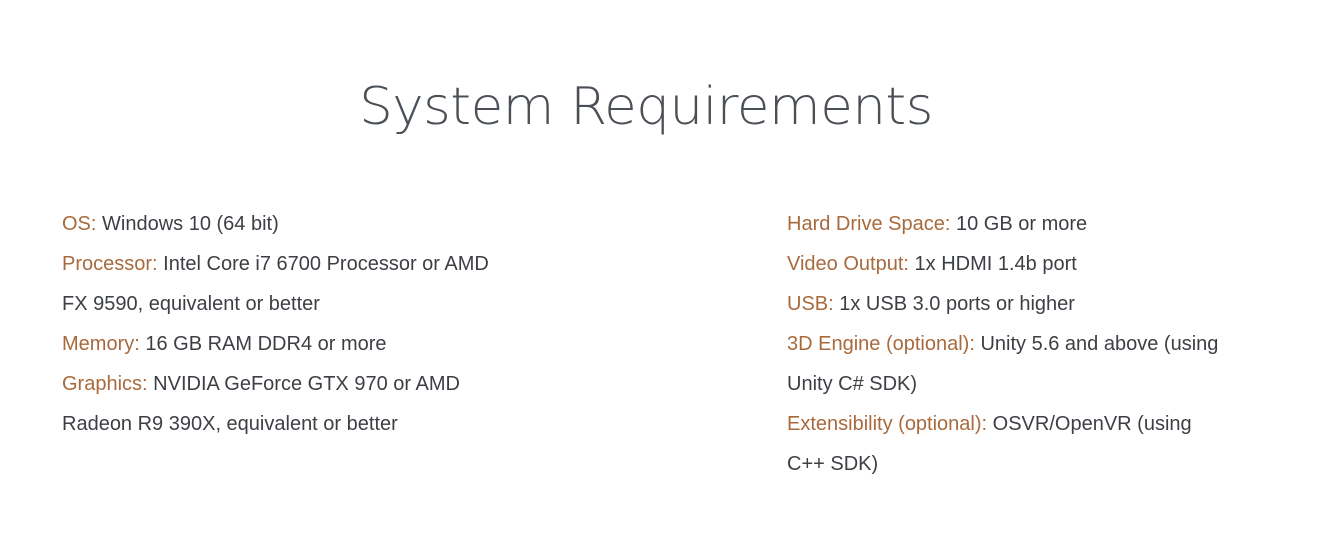 Image resolution: width=1341 pixels, height=541 pixels. Describe the element at coordinates (266, 344) in the screenshot. I see `requirement-value: 16 GB RAM DDR4 or more` at that location.